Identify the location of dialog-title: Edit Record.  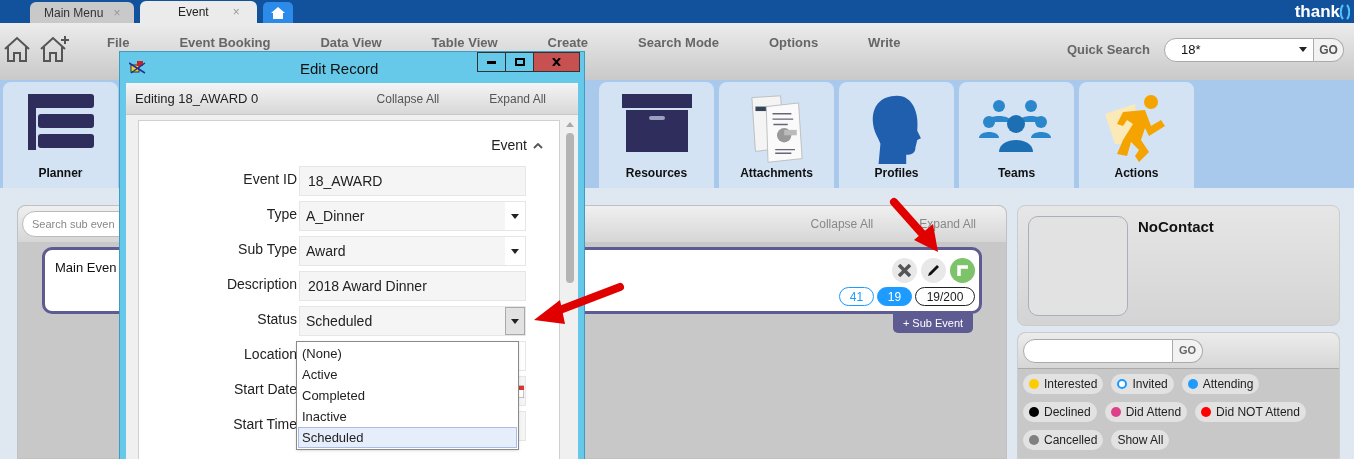
(339, 69).